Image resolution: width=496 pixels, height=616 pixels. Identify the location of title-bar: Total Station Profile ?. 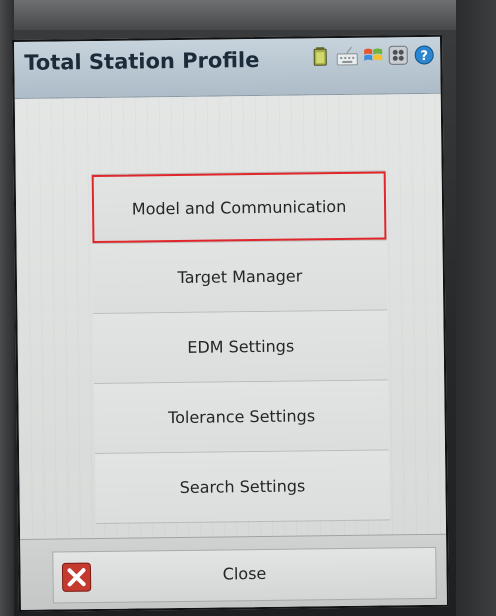
(227, 67).